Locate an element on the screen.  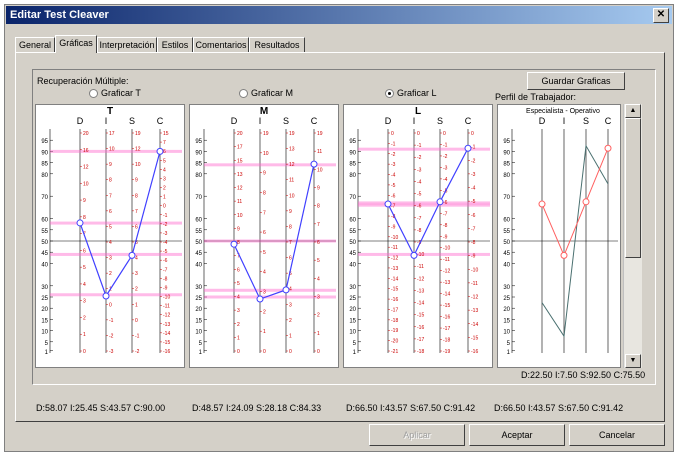
scale-label-c: 9 is located at coordinates (318, 189).